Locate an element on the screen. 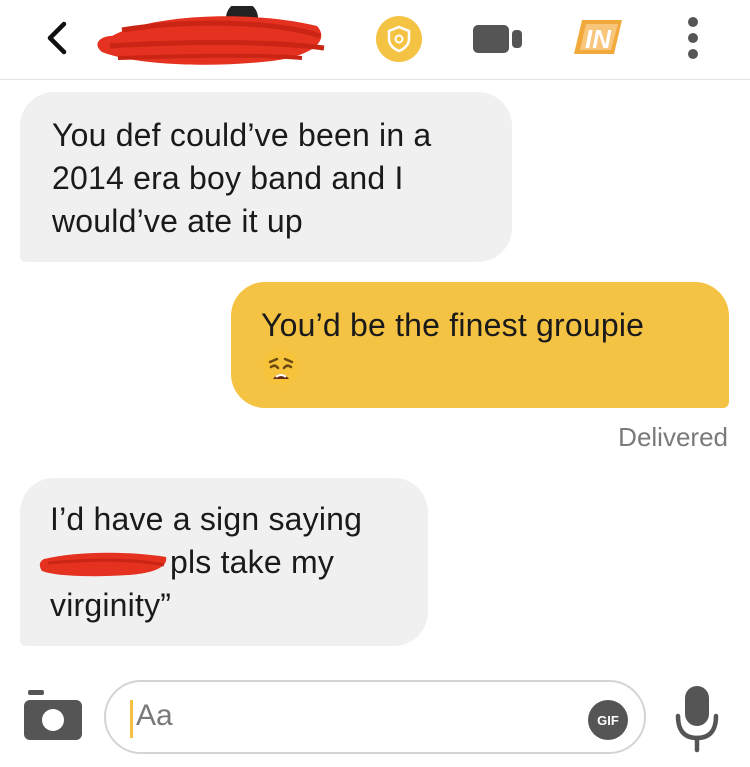 The width and height of the screenshot is (750, 767). delivery-status: Delivered is located at coordinates (673, 437).